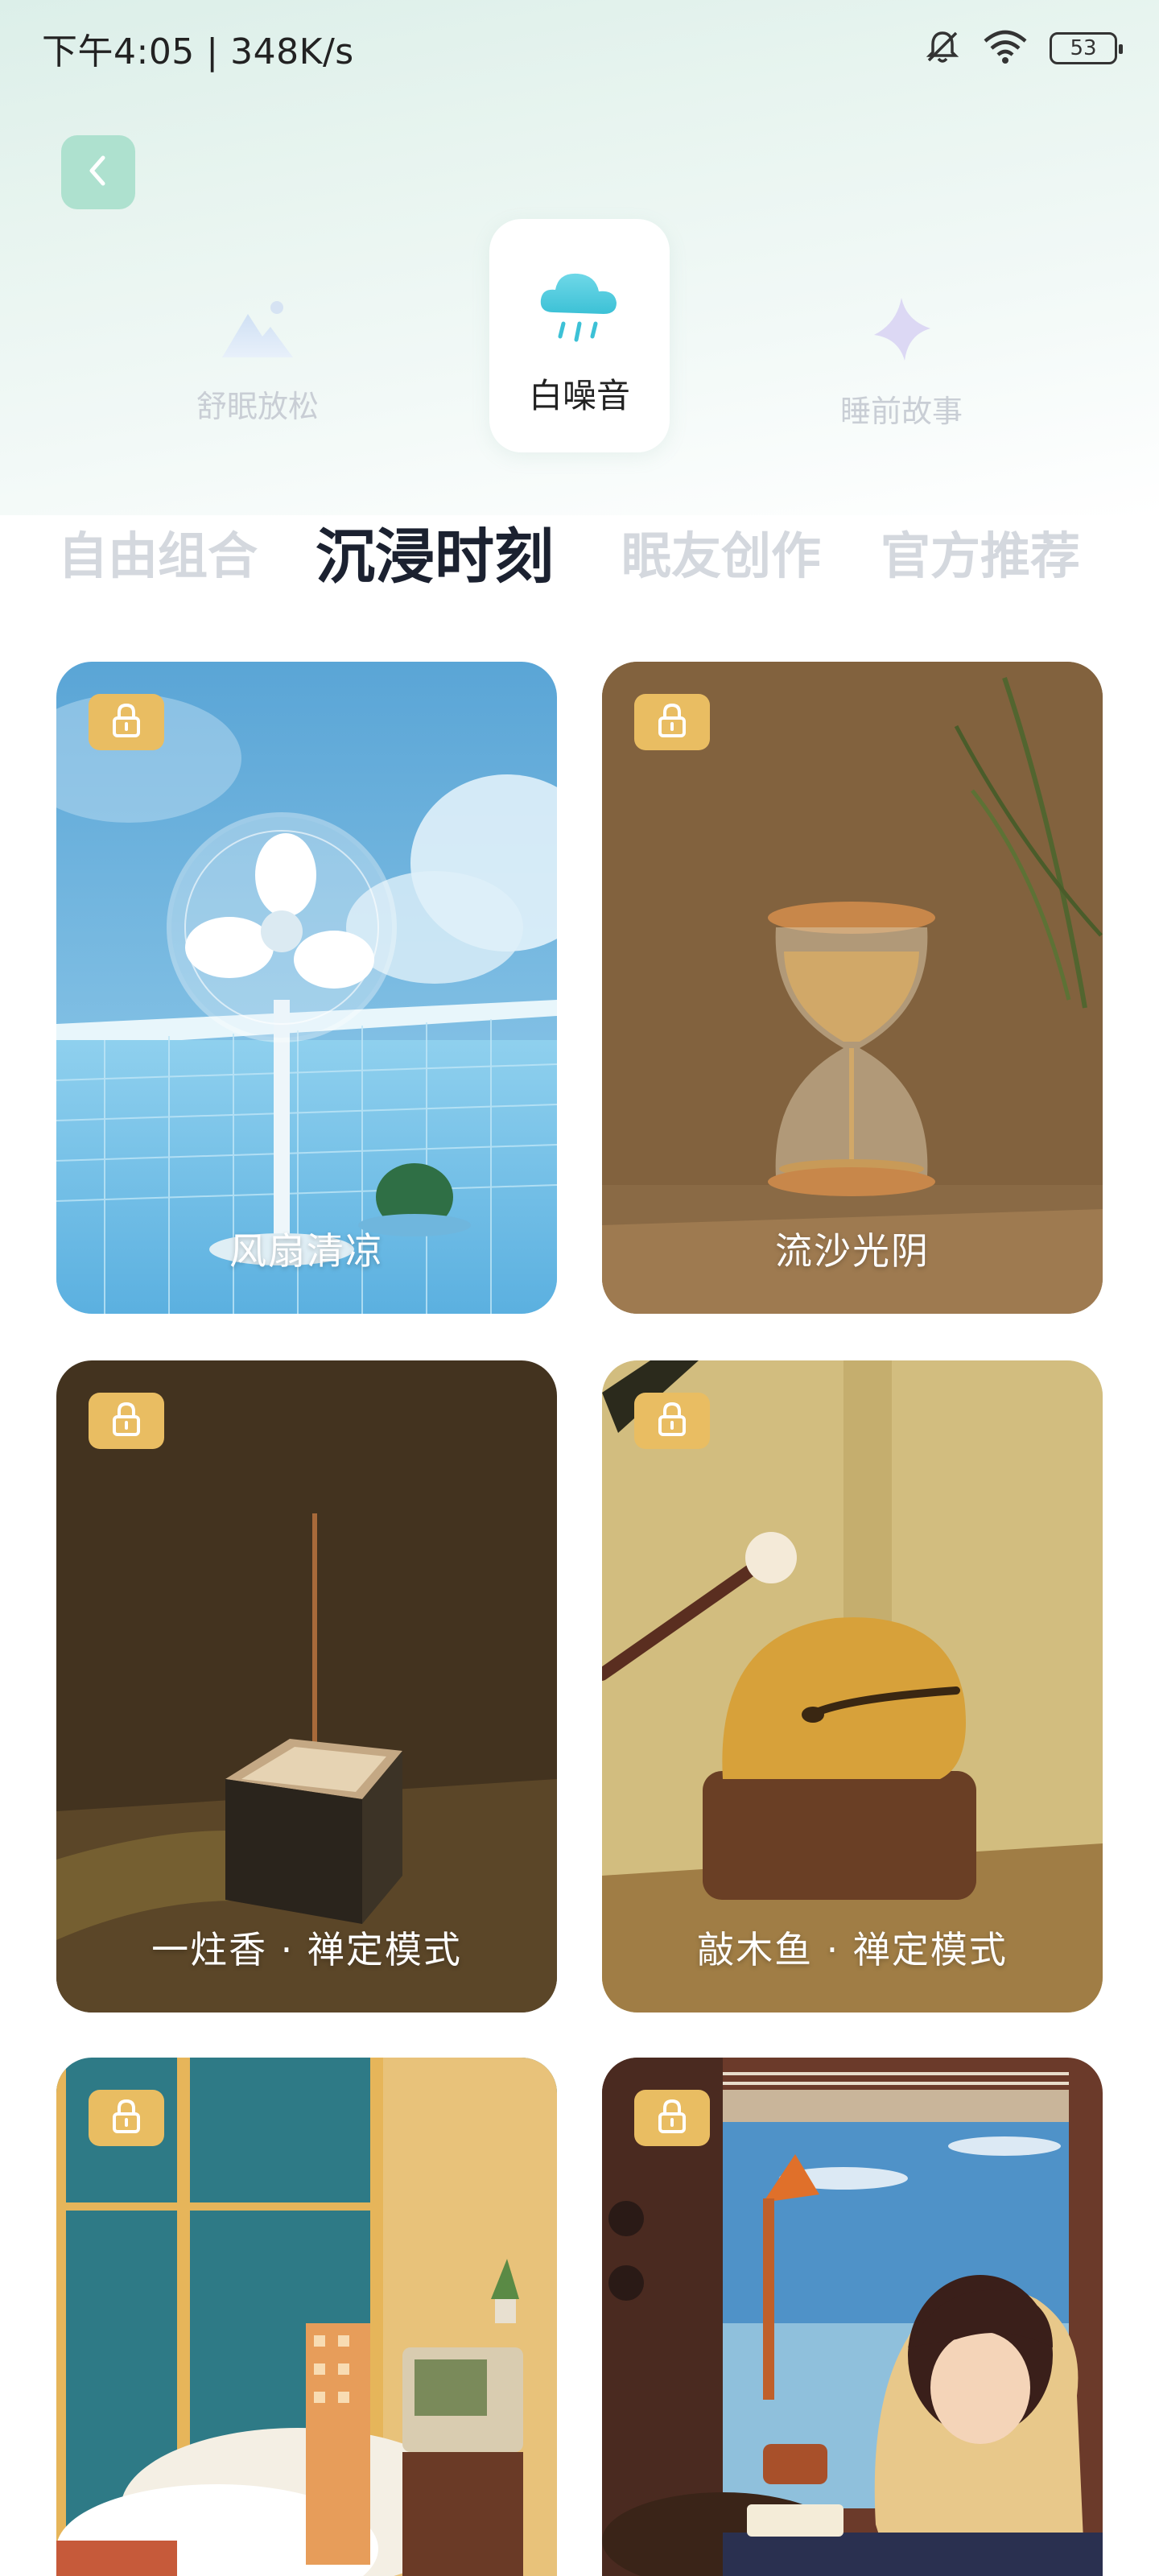  I want to click on card-title: 敲木鱼 · 禅定模式, so click(852, 1949).